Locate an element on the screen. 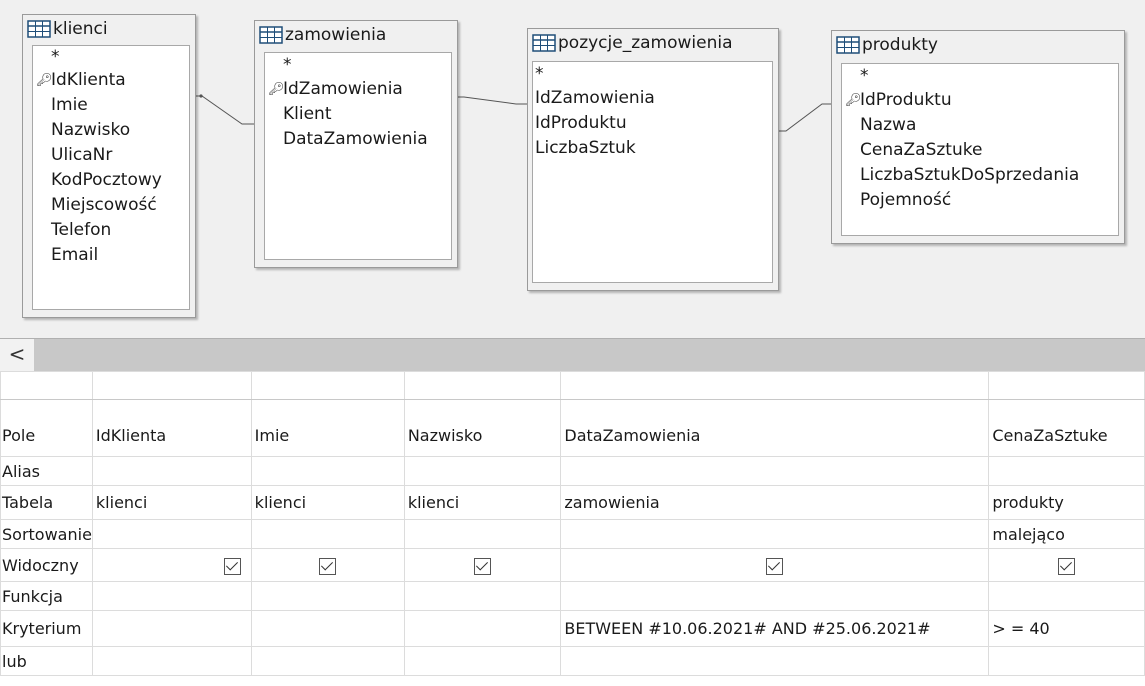  field-imie: Imie is located at coordinates (111, 105).